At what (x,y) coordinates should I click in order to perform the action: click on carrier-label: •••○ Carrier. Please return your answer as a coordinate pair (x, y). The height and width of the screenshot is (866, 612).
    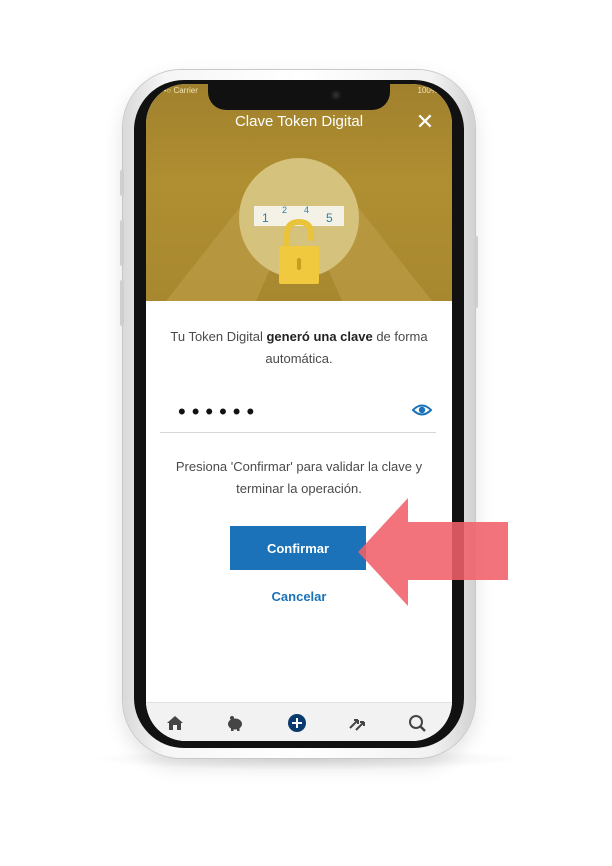
    Looking at the image, I should click on (178, 90).